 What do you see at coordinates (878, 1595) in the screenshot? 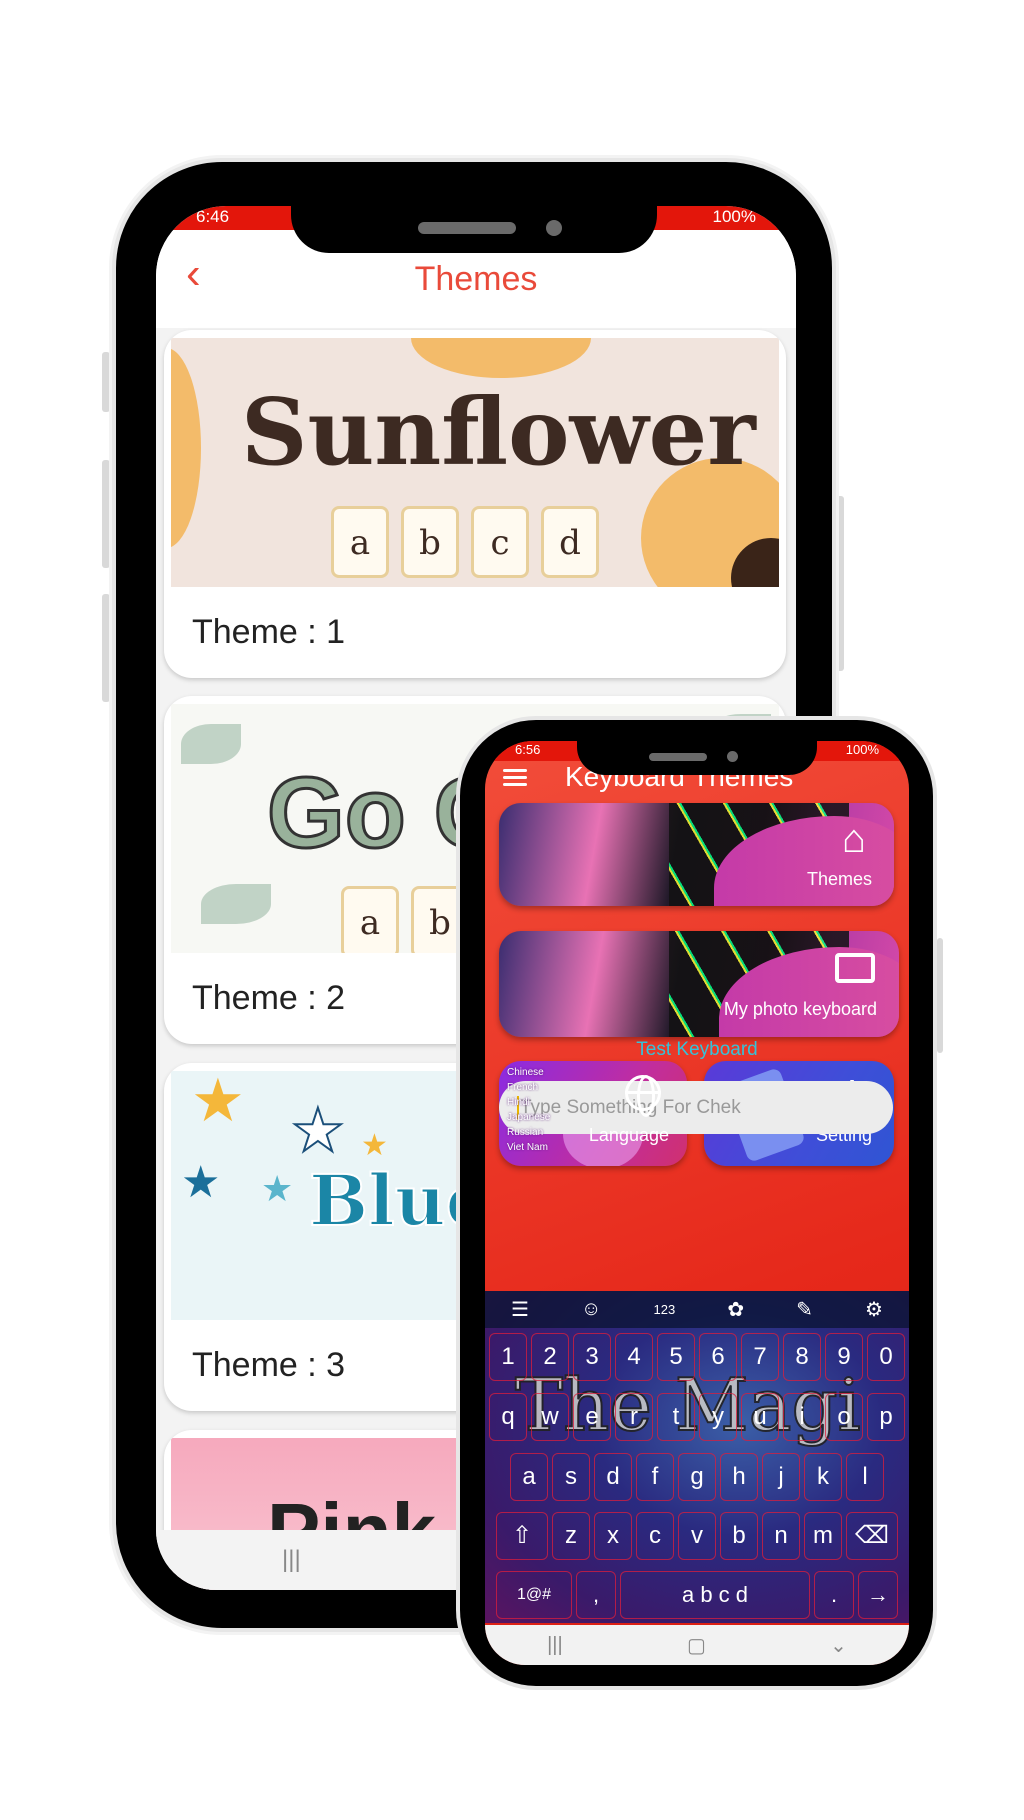
I see `key: →` at bounding box center [878, 1595].